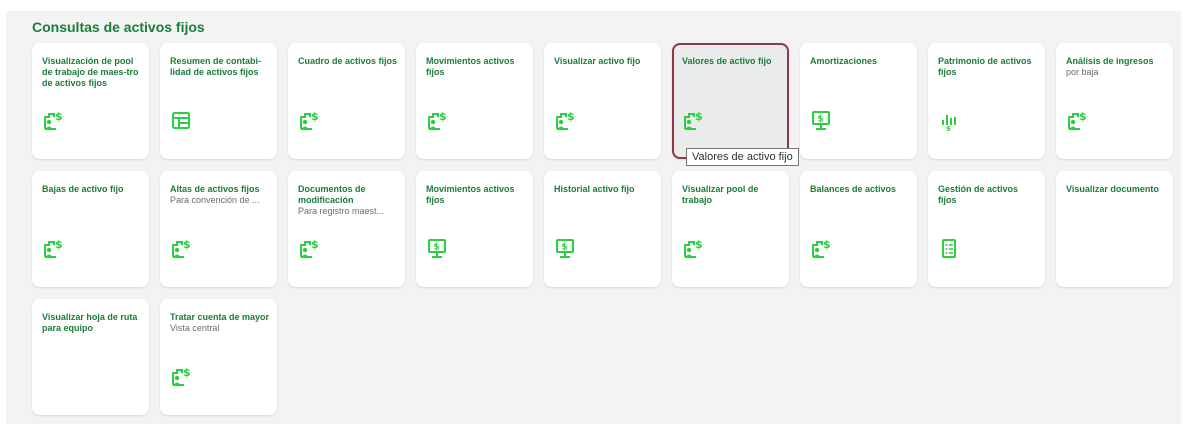 The height and width of the screenshot is (426, 1183). What do you see at coordinates (90, 229) in the screenshot?
I see `app-tile: Bajas de activo fijo $` at bounding box center [90, 229].